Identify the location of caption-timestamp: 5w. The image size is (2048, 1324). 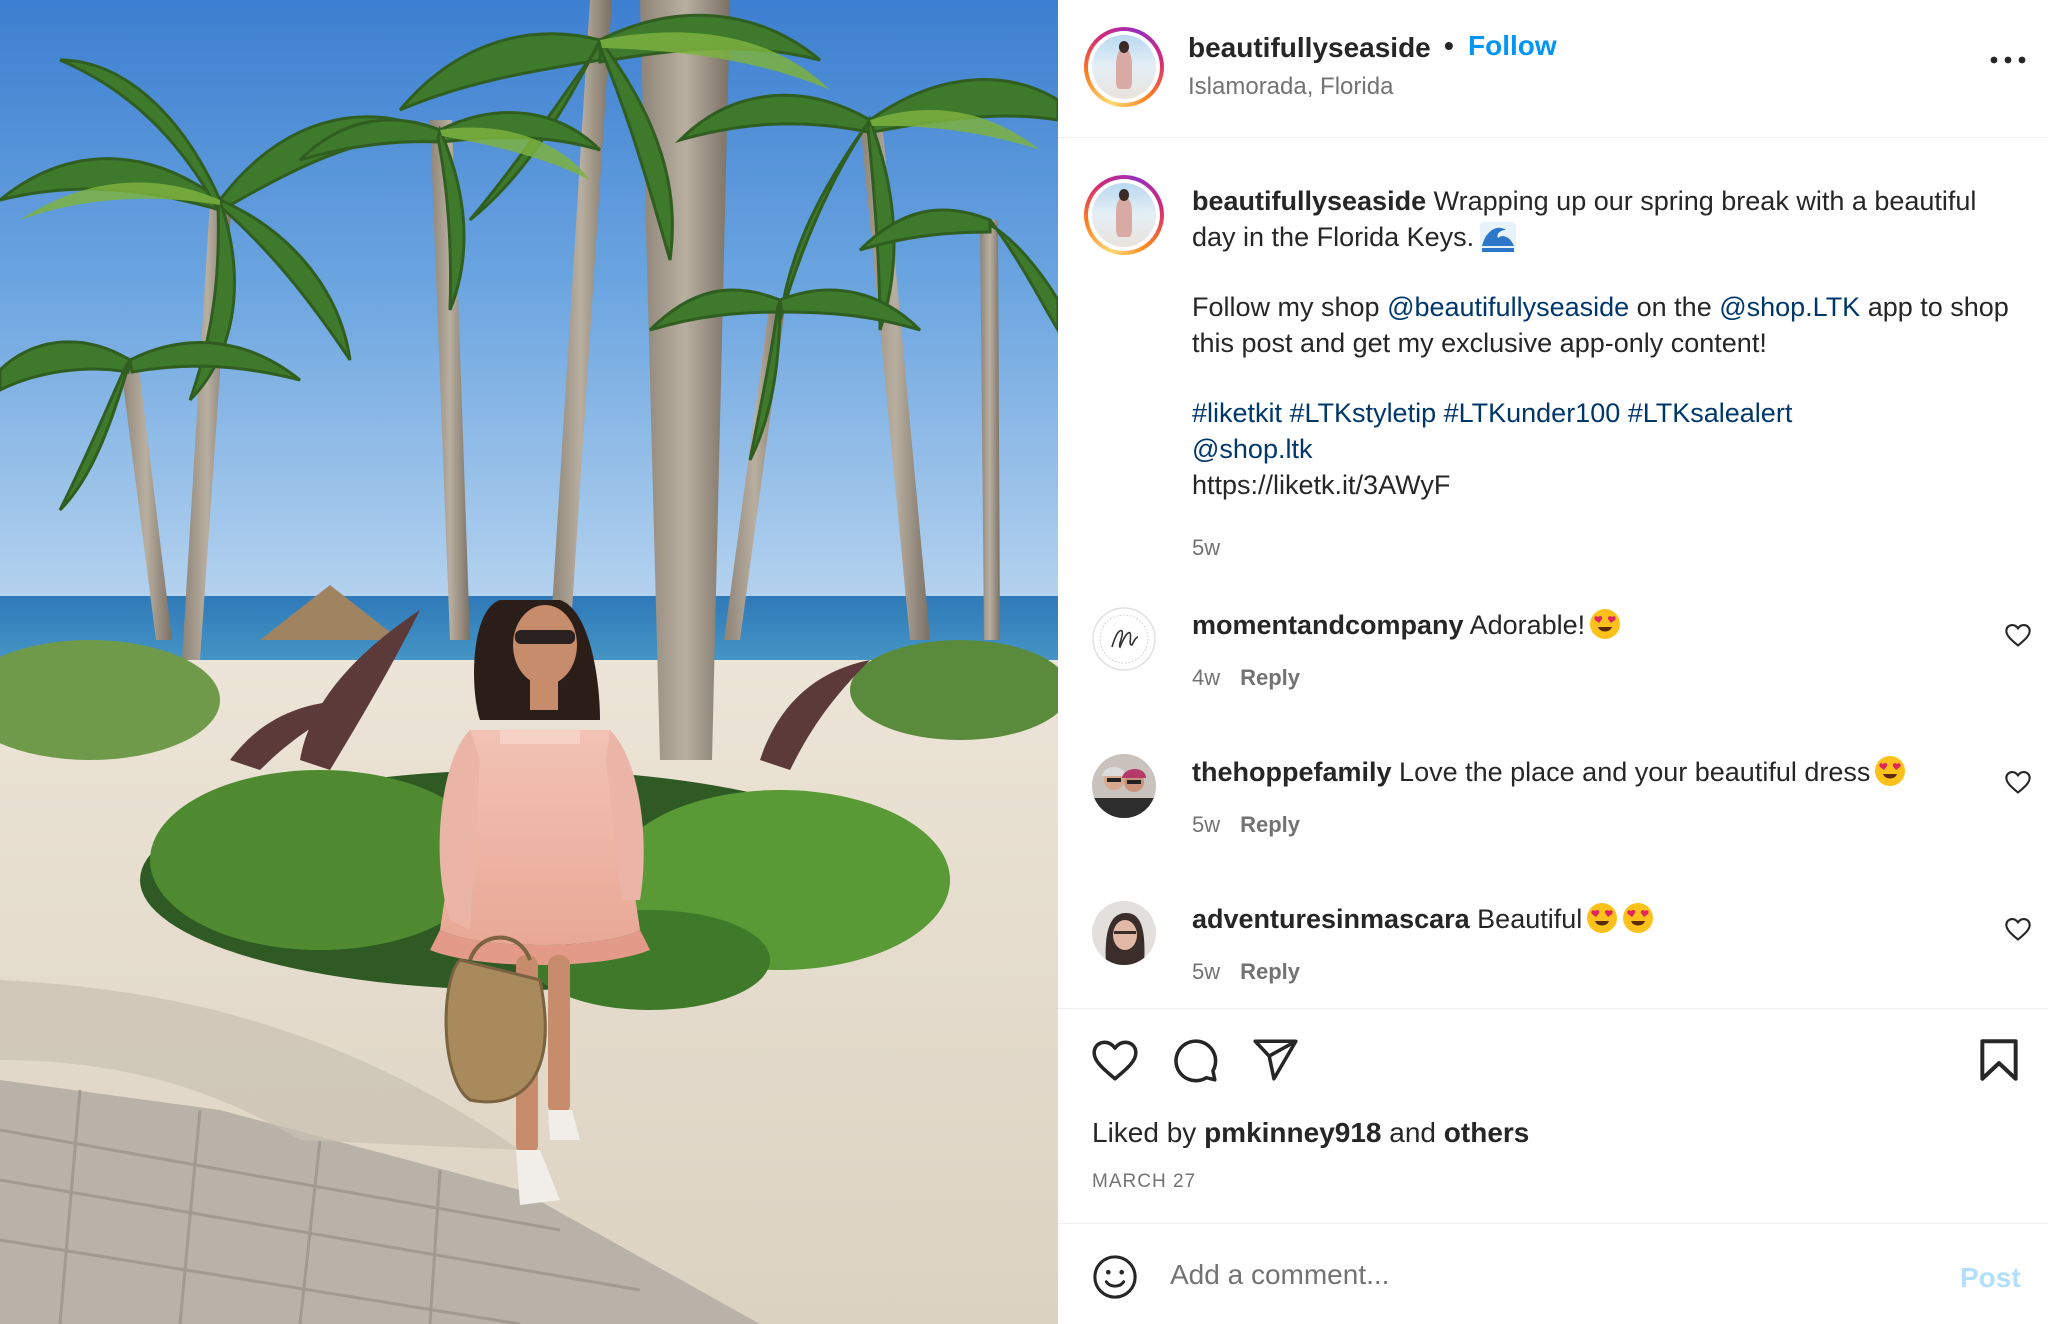
(1206, 548).